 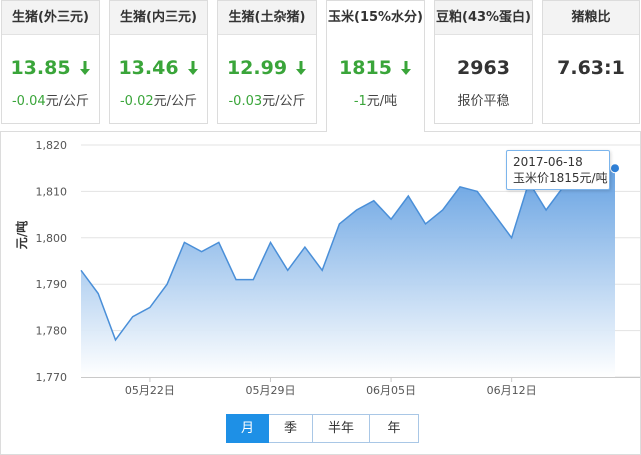 What do you see at coordinates (591, 18) in the screenshot?
I see `card-title: 猪粮比` at bounding box center [591, 18].